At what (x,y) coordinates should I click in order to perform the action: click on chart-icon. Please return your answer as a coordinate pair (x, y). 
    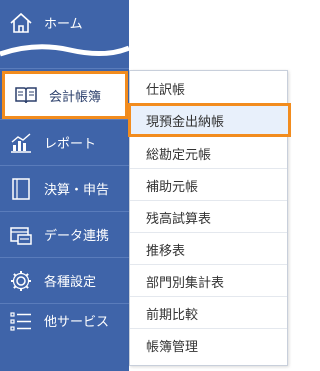
    Looking at the image, I should click on (21, 143).